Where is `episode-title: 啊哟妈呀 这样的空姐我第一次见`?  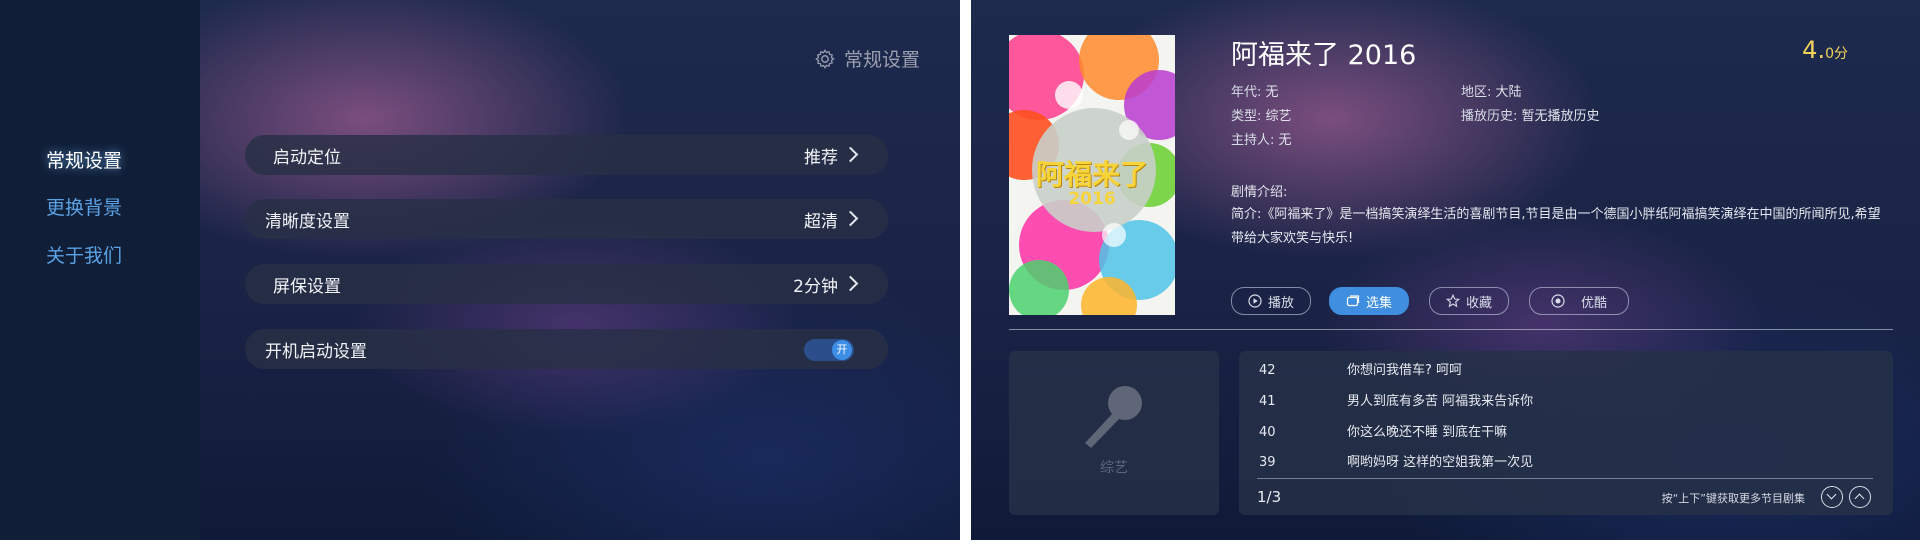
episode-title: 啊哟妈呀 这样的空姐我第一次见 is located at coordinates (1440, 462).